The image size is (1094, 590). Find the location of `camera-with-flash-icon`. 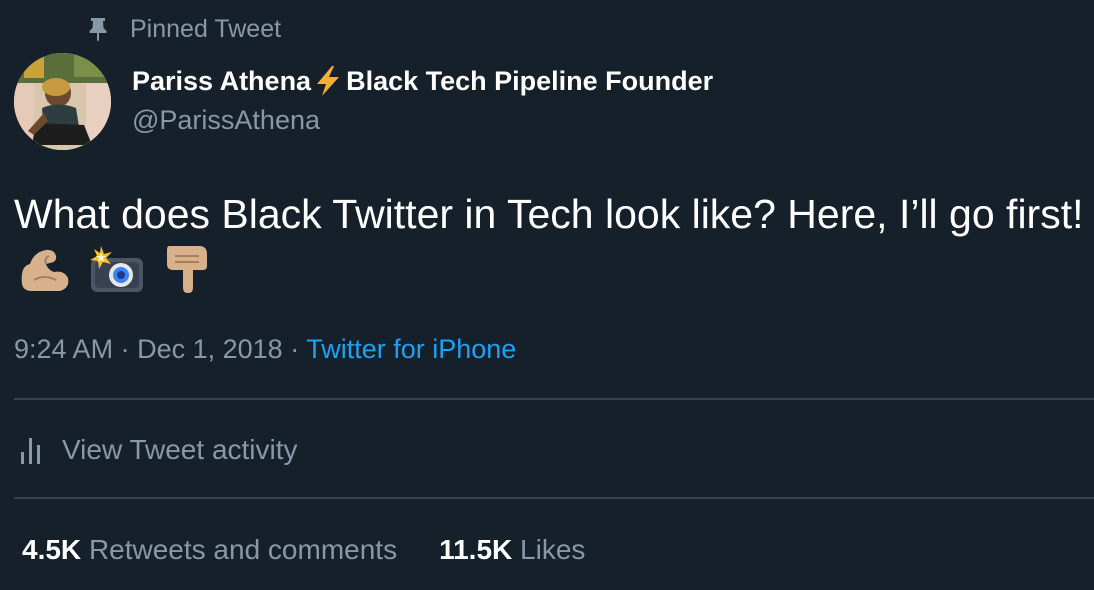

camera-with-flash-icon is located at coordinates (116, 269).